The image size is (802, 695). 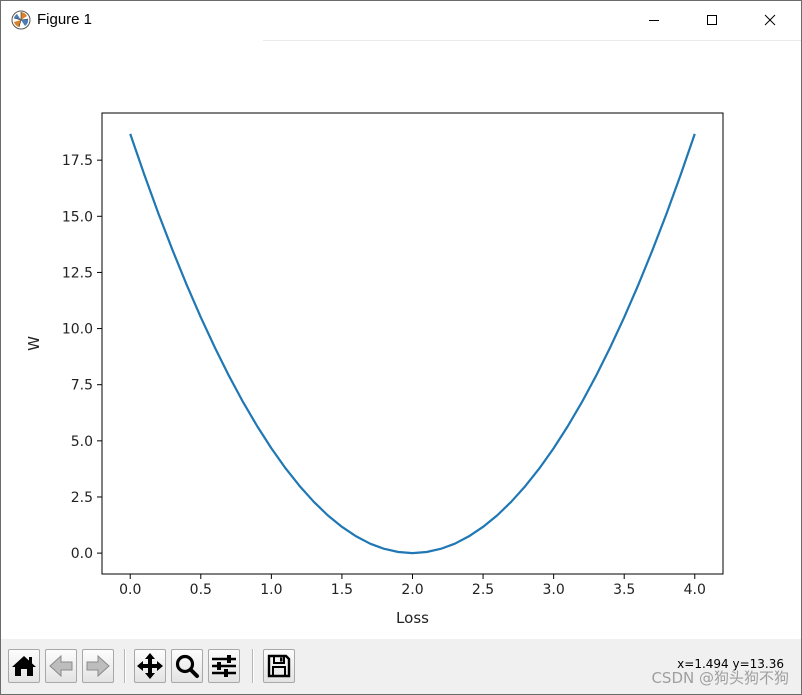 What do you see at coordinates (77, 273) in the screenshot?
I see `y-tick-label: 12.5` at bounding box center [77, 273].